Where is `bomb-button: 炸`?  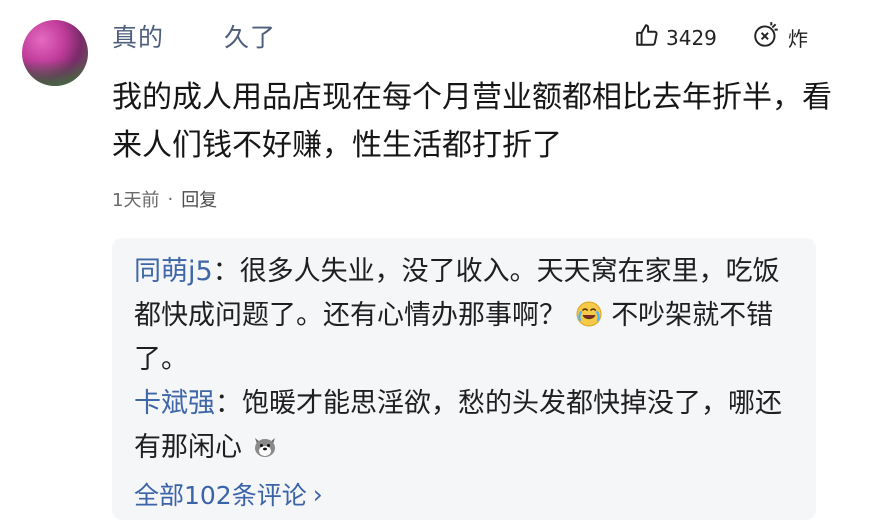 bomb-button: 炸 is located at coordinates (780, 37).